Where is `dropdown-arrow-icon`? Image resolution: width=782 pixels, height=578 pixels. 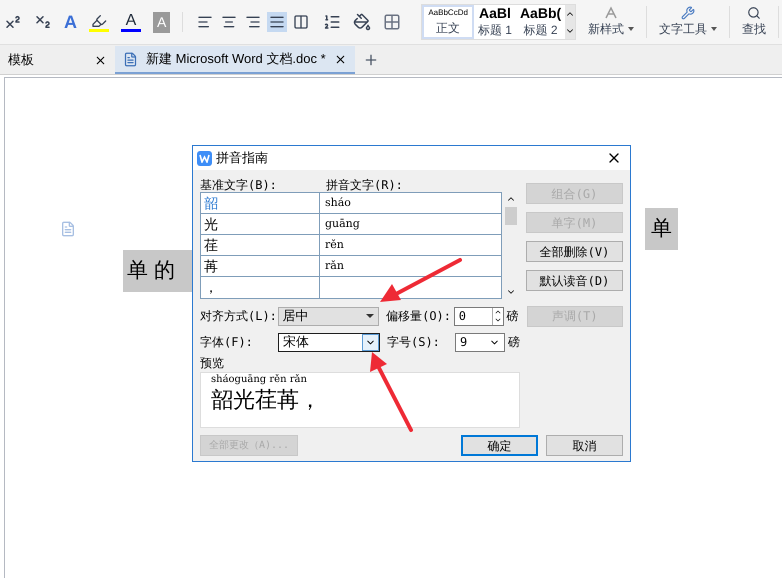
dropdown-arrow-icon is located at coordinates (370, 316).